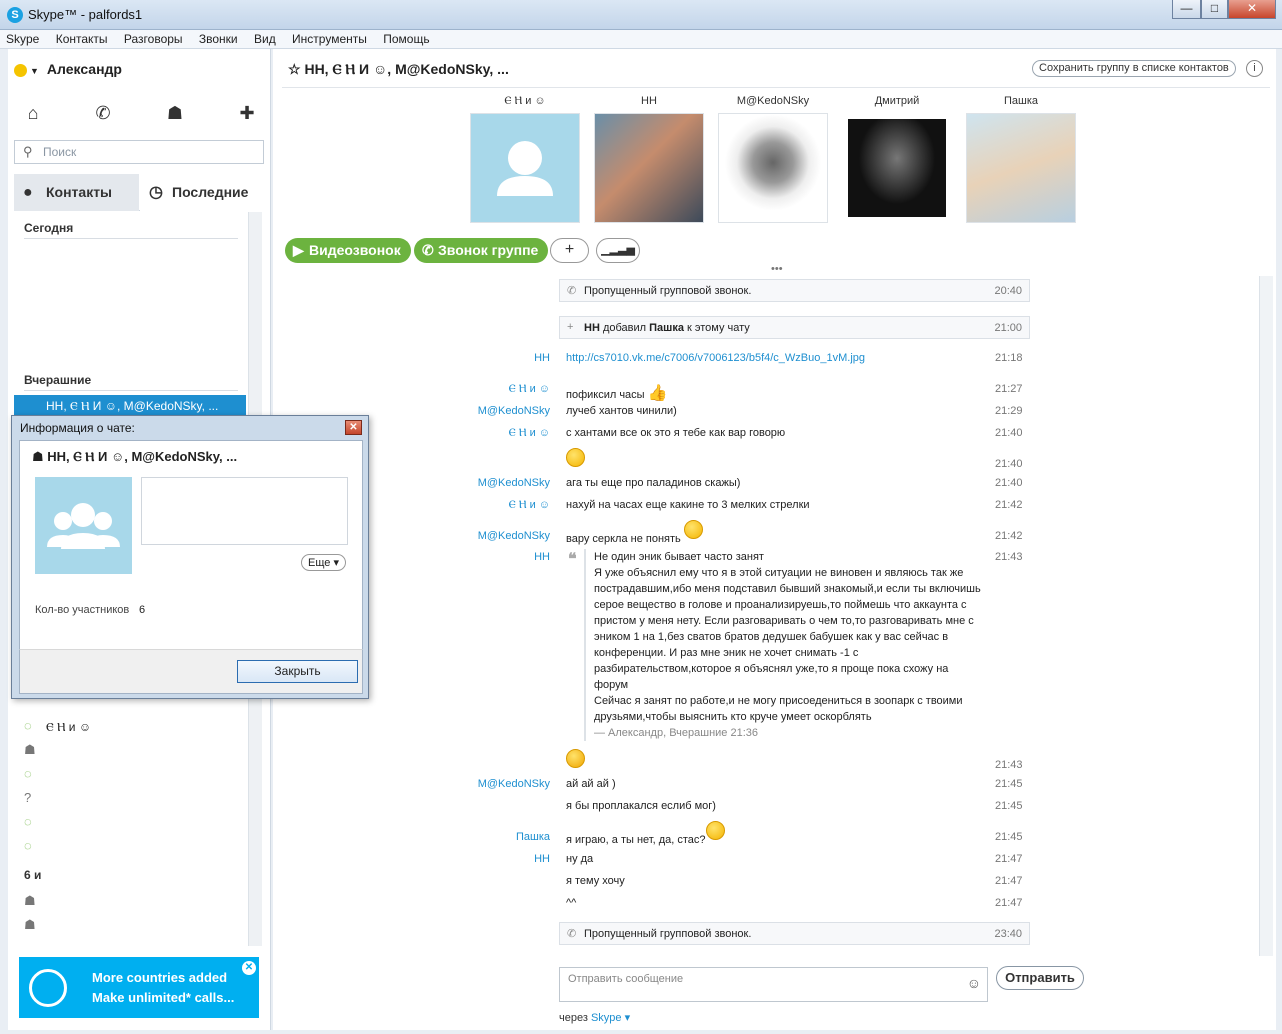  What do you see at coordinates (649, 159) in the screenshot?
I see `participant-card: НН` at bounding box center [649, 159].